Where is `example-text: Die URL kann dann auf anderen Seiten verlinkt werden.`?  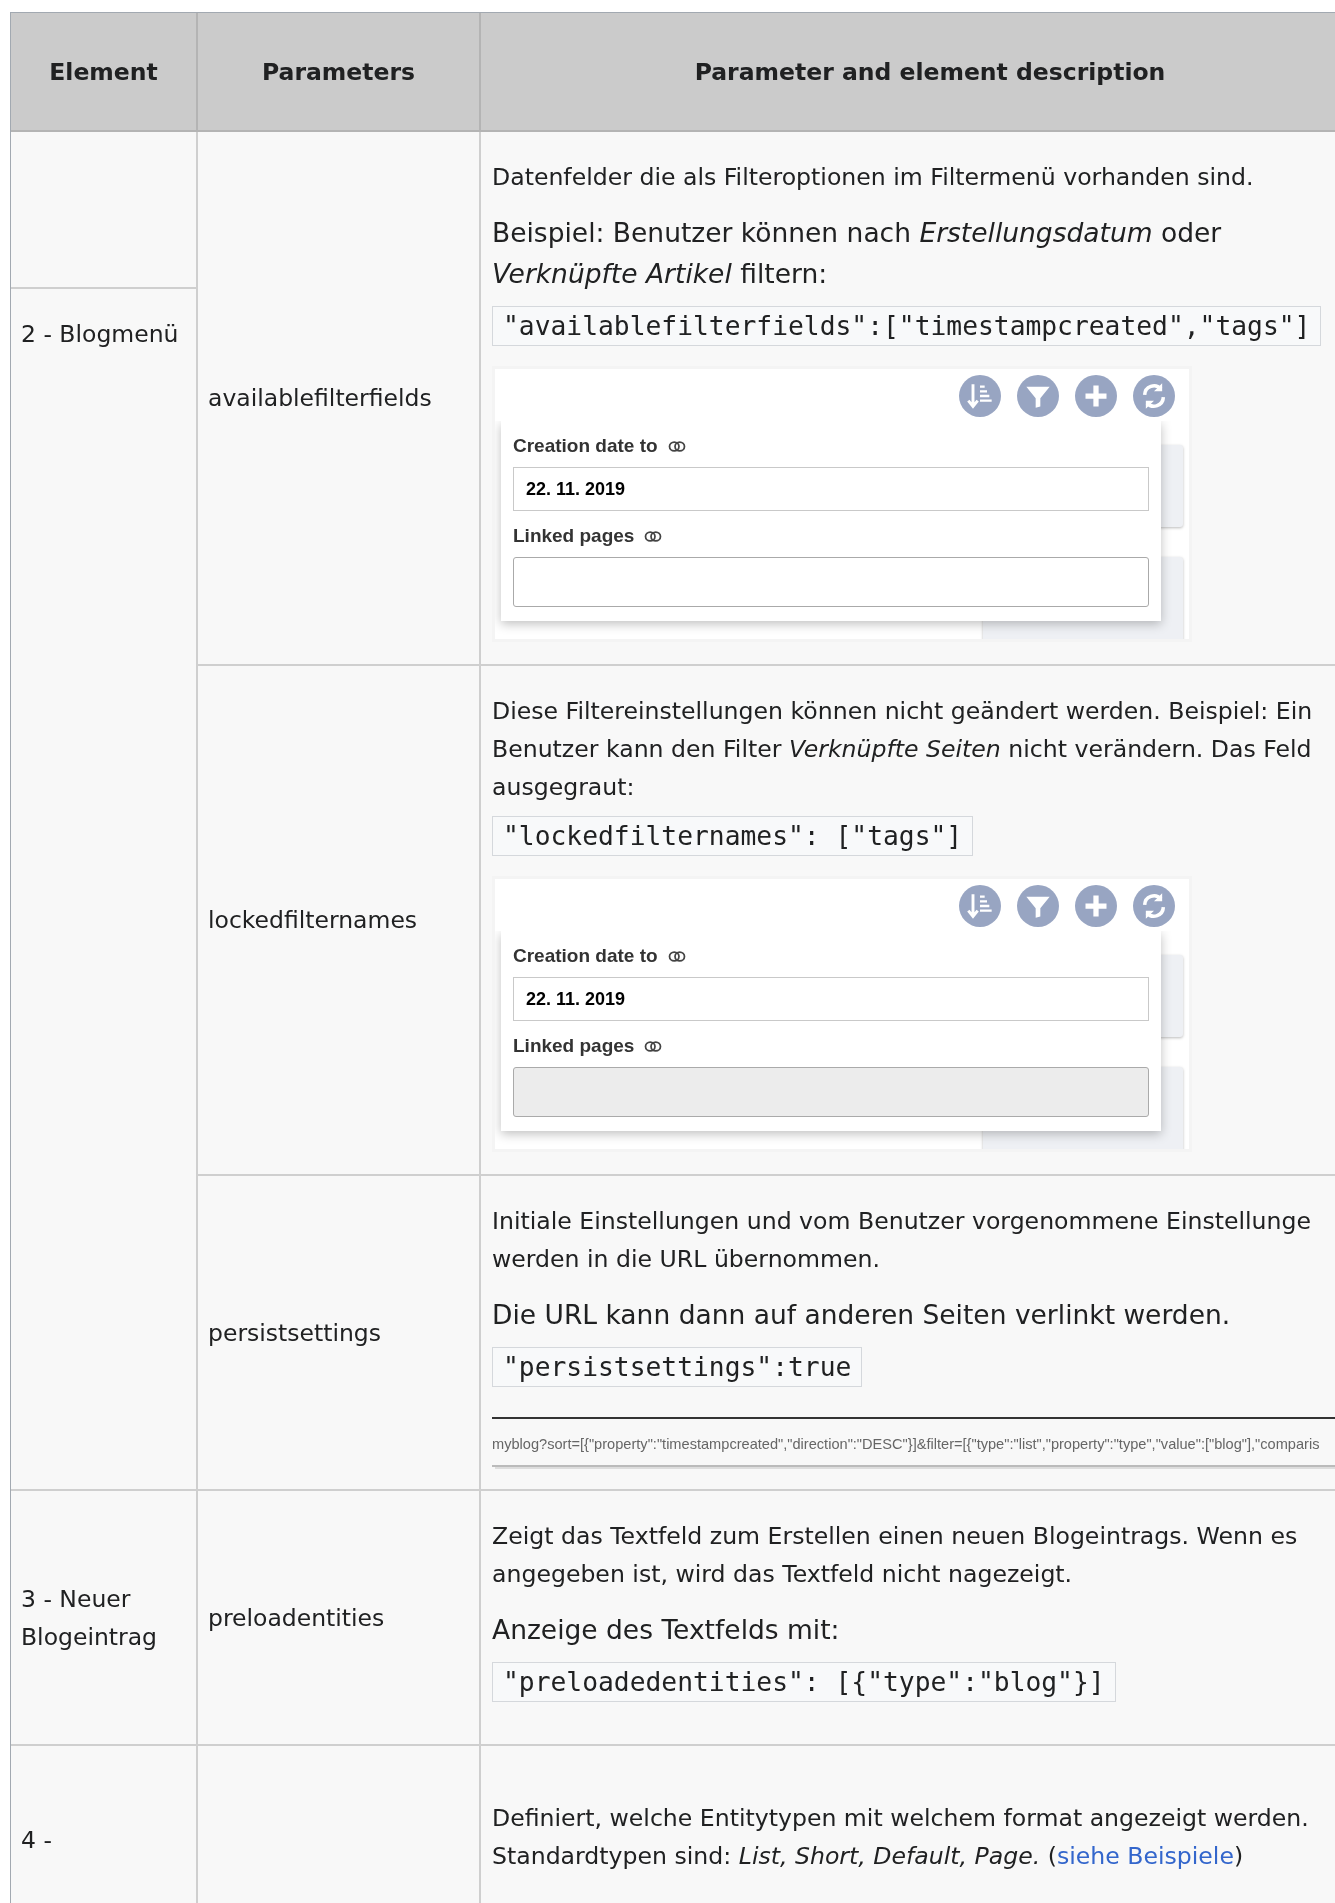 example-text: Die URL kann dann auf anderen Seiten verlinkt werden. is located at coordinates (861, 1315).